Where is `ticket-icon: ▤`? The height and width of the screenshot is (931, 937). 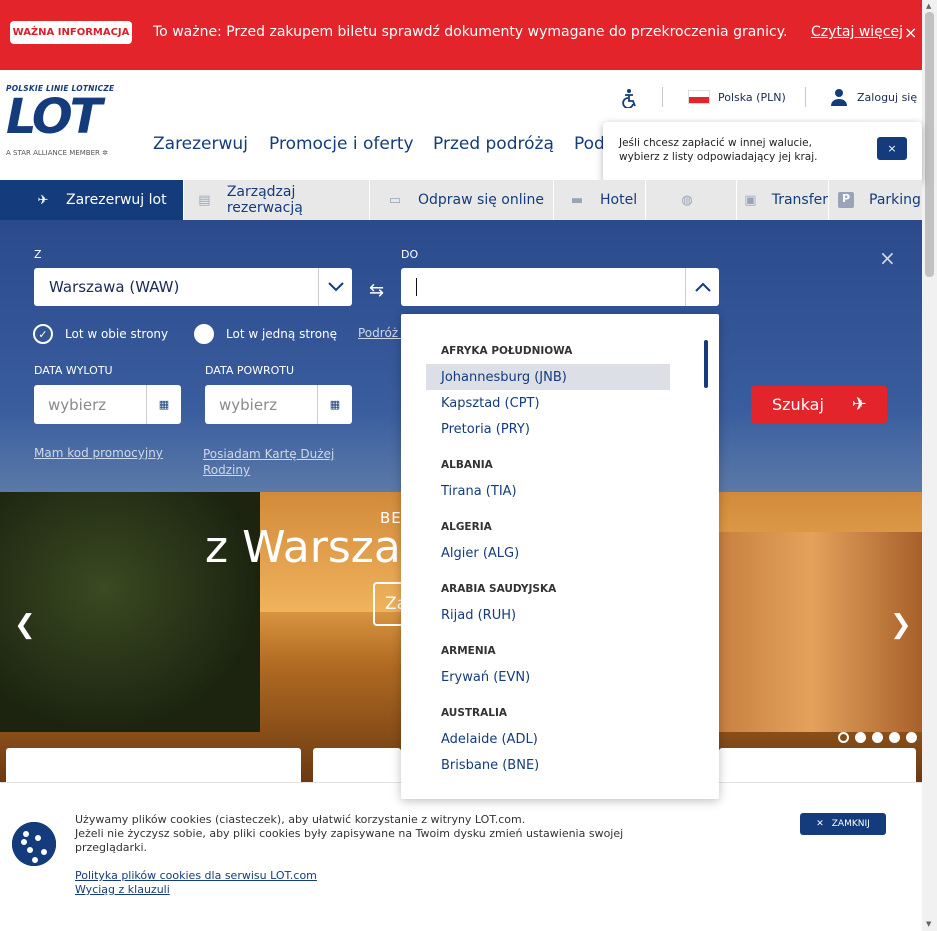
ticket-icon: ▤ is located at coordinates (204, 200).